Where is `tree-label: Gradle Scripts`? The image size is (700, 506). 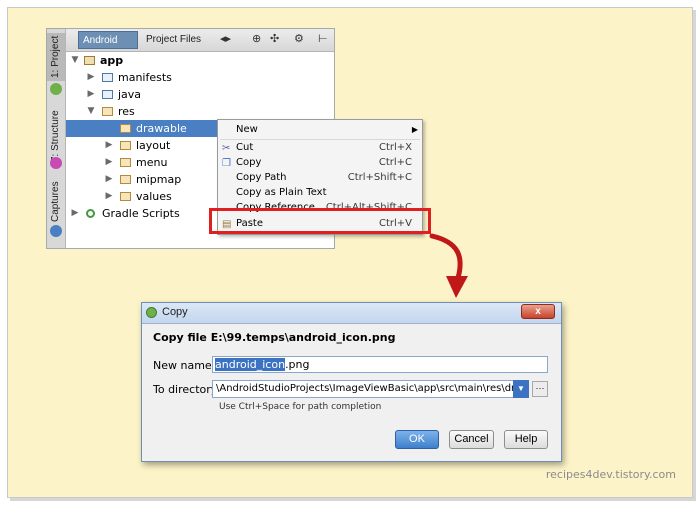 tree-label: Gradle Scripts is located at coordinates (141, 213).